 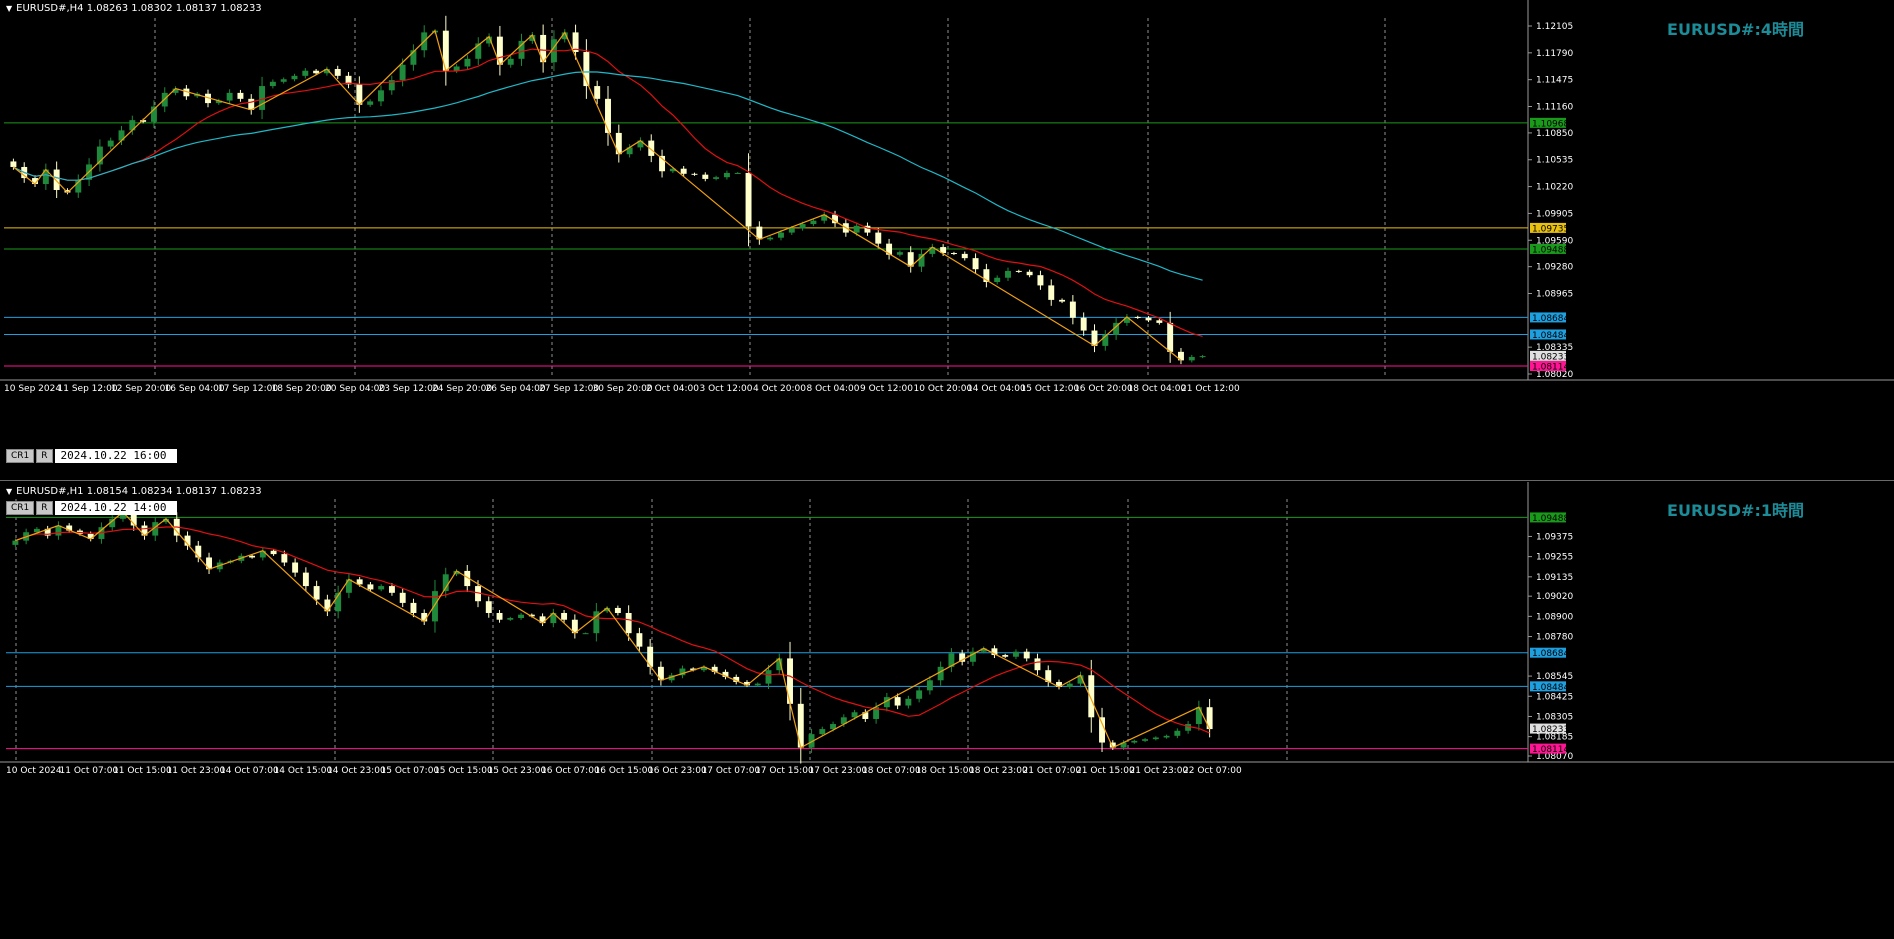 What do you see at coordinates (91, 508) in the screenshot?
I see `h1-crosshair-time-box: CR1 R 2024.10.22 14:00` at bounding box center [91, 508].